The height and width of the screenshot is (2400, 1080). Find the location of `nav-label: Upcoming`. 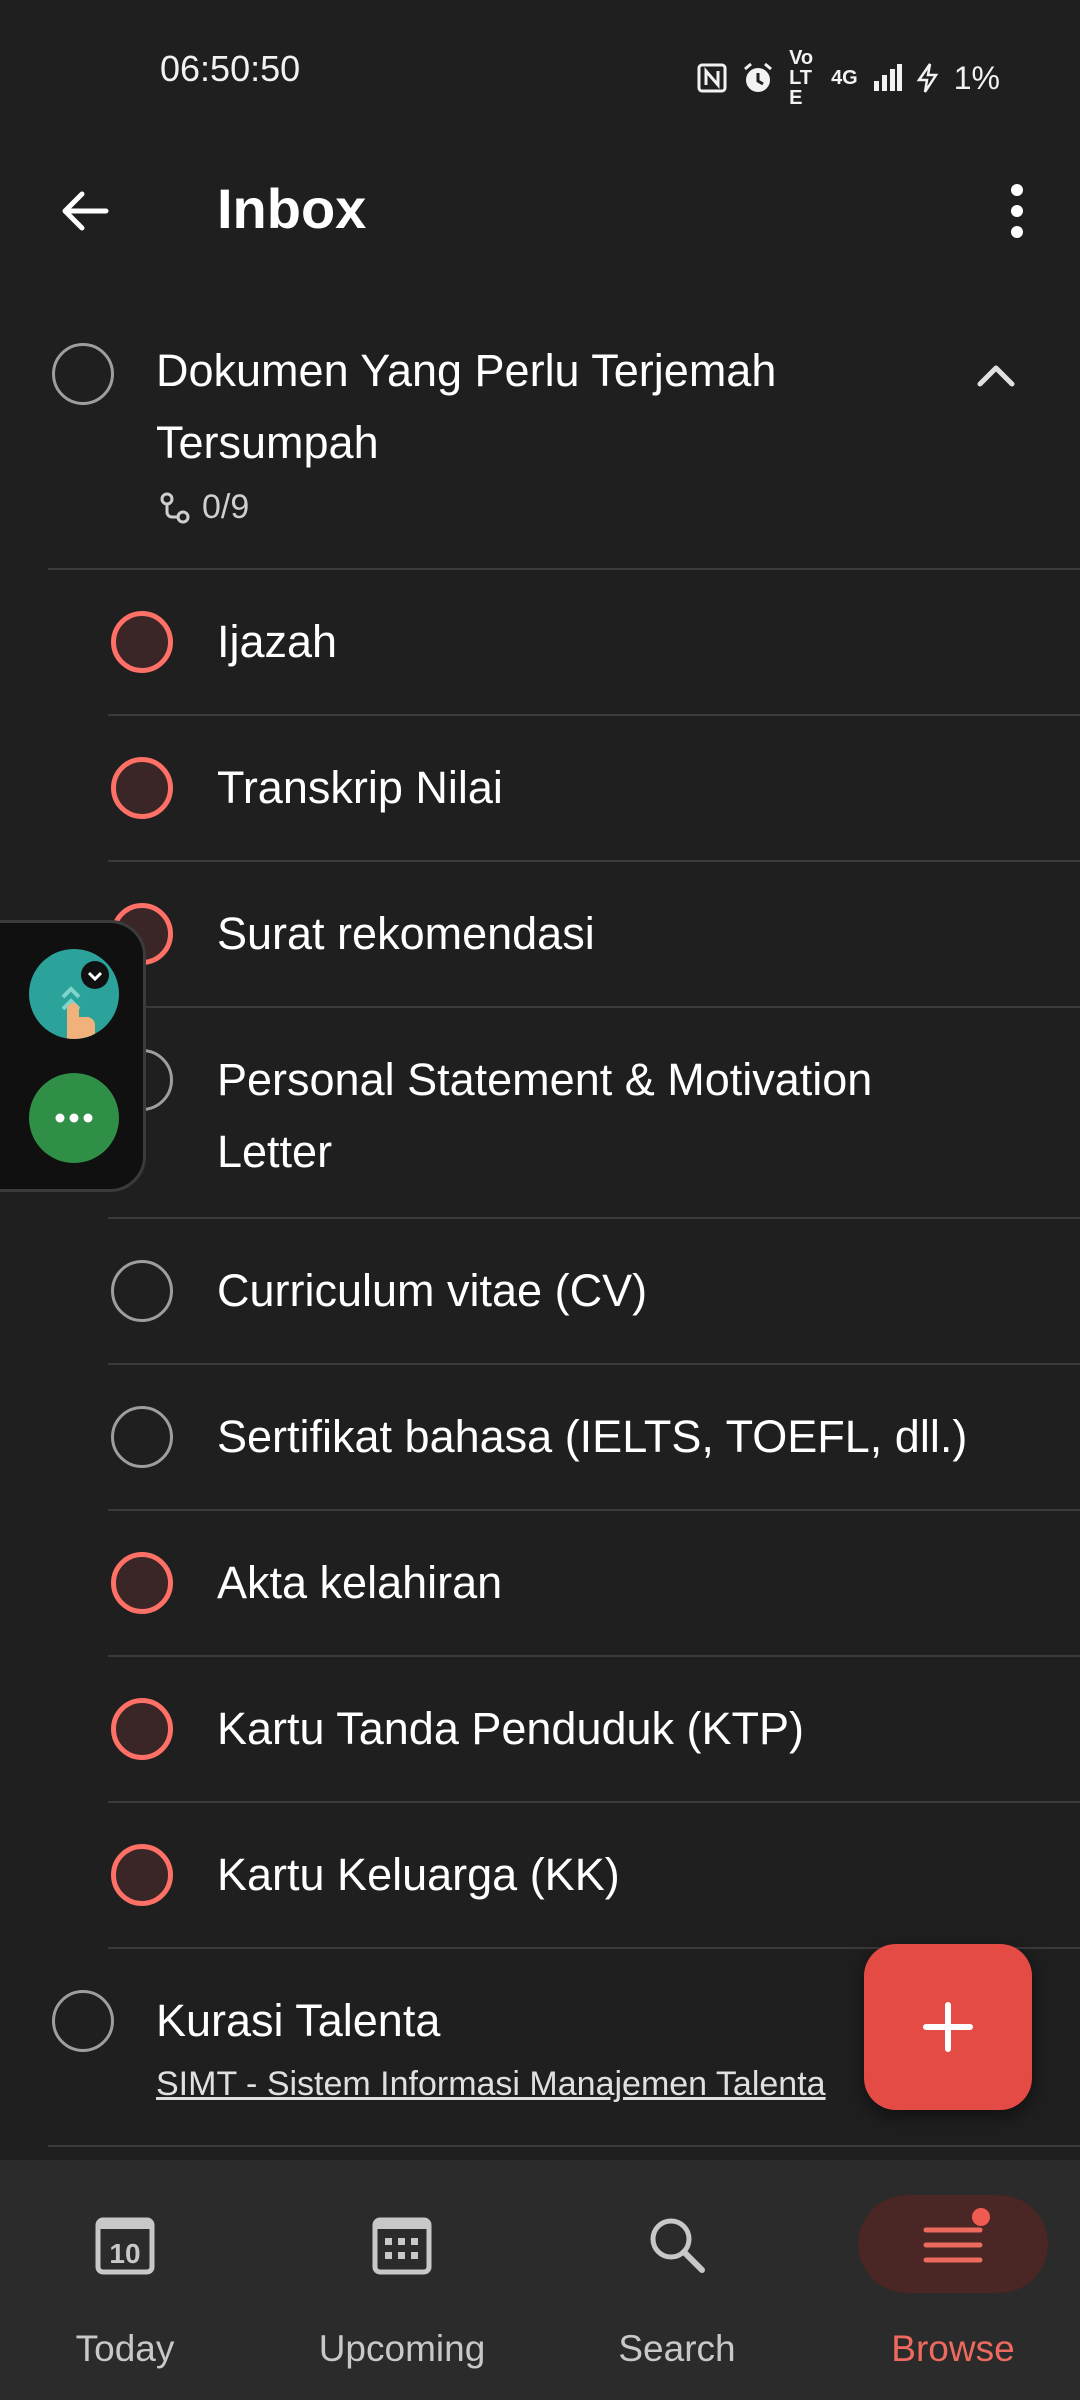

nav-label: Upcoming is located at coordinates (402, 2348).